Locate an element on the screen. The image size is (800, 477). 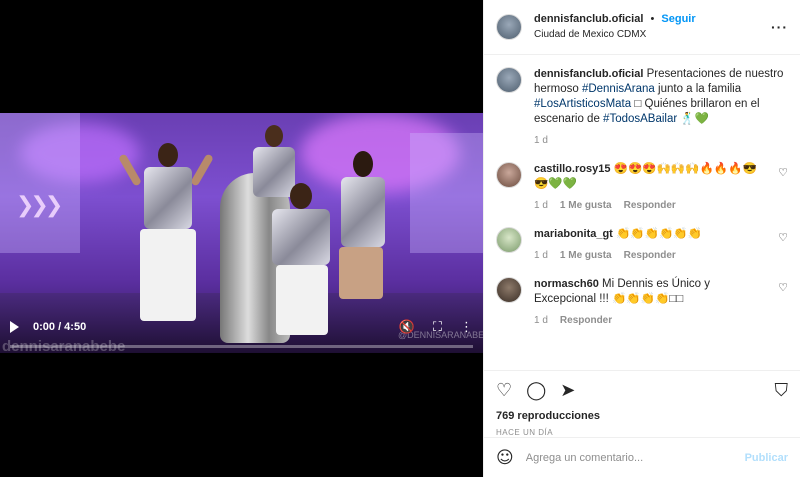
post-actions: ♡ ◯ ➤ ⛉ is located at coordinates (642, 390).